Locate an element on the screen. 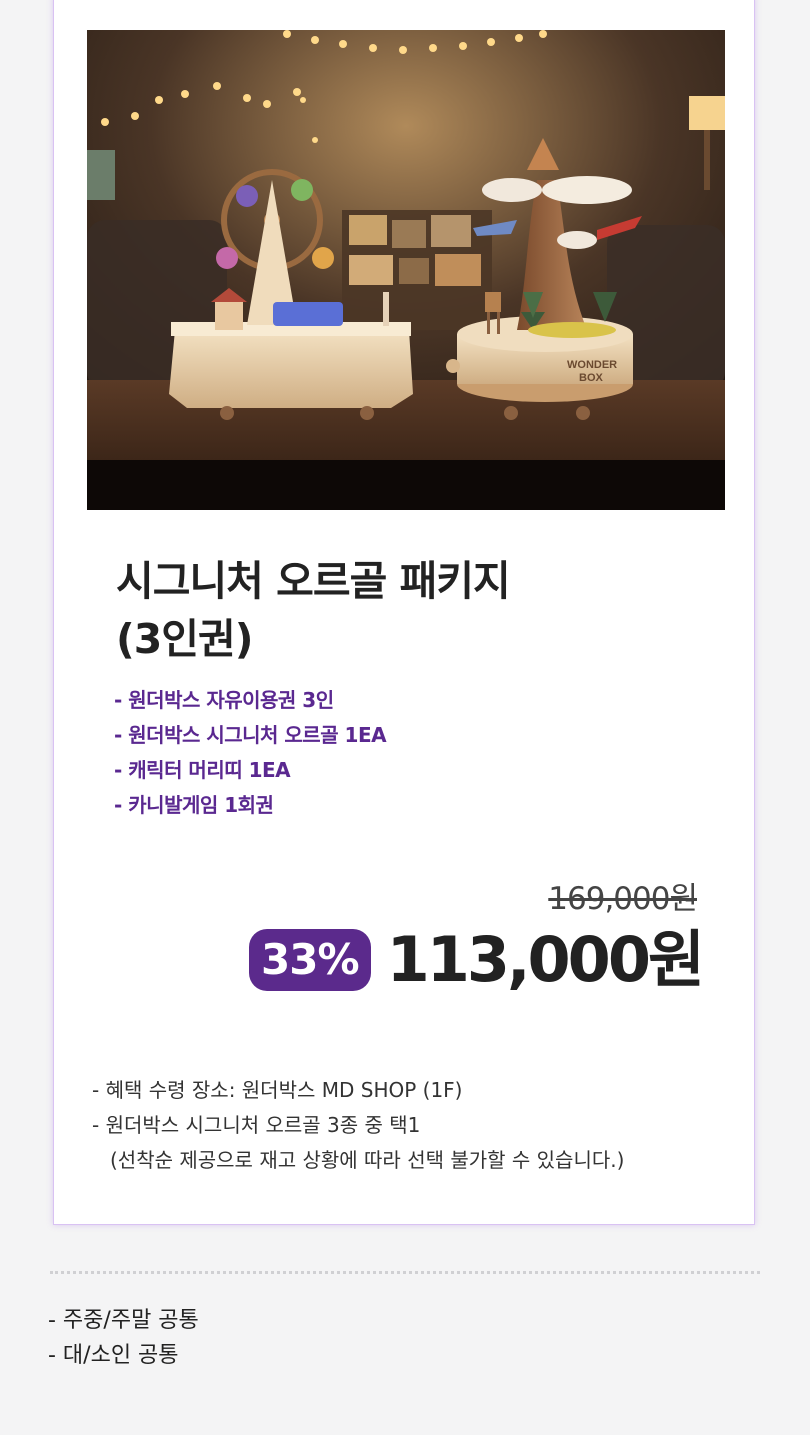 The width and height of the screenshot is (810, 1435). box-label-line2: BOX is located at coordinates (591, 378).